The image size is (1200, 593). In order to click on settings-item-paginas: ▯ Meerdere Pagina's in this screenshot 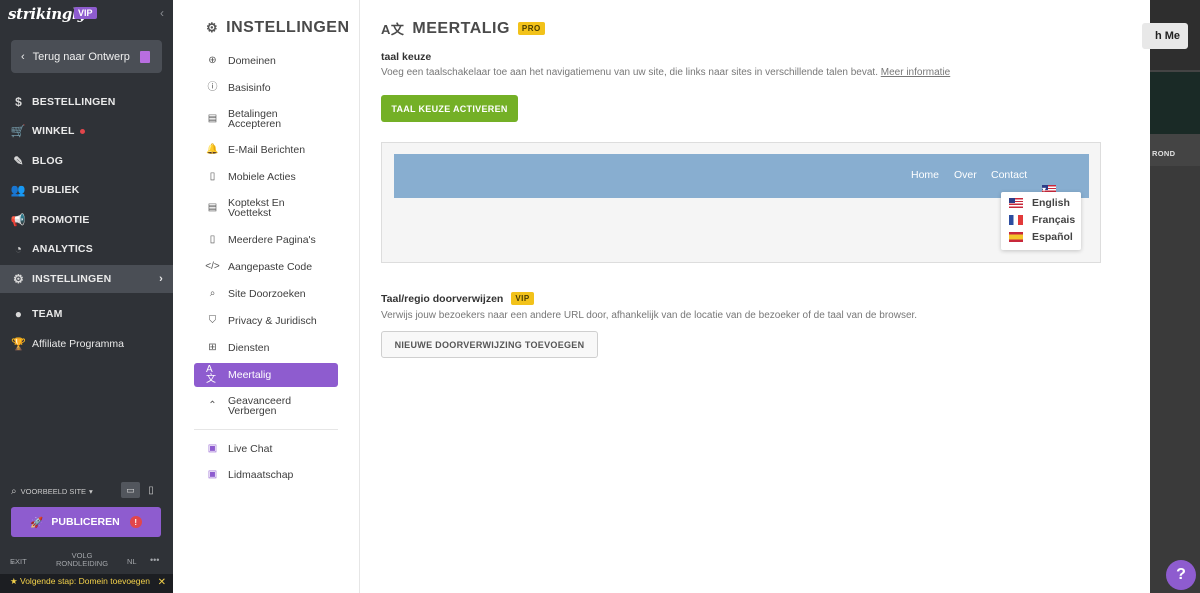, I will do `click(266, 240)`.